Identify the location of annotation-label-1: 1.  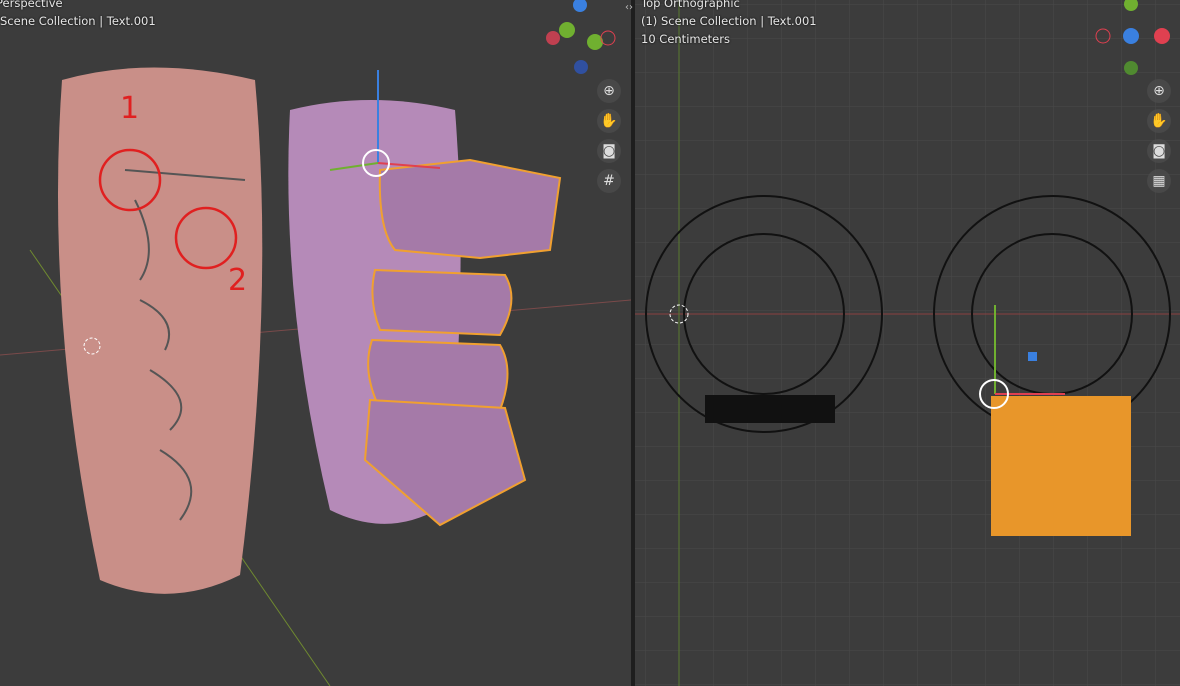
(130, 108).